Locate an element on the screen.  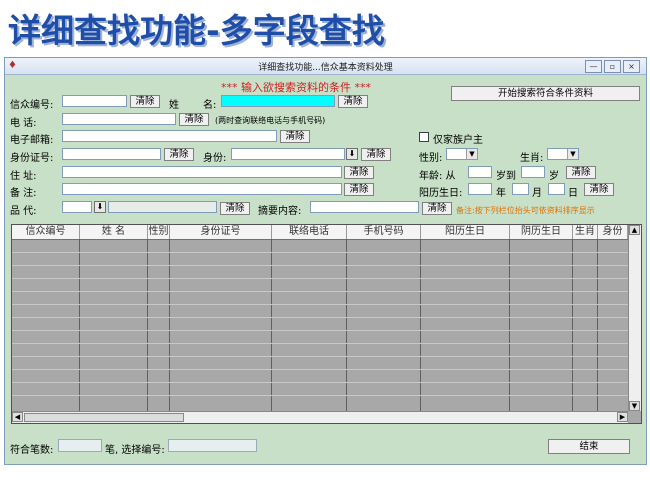
identity-label: 身份: is located at coordinates (215, 158).